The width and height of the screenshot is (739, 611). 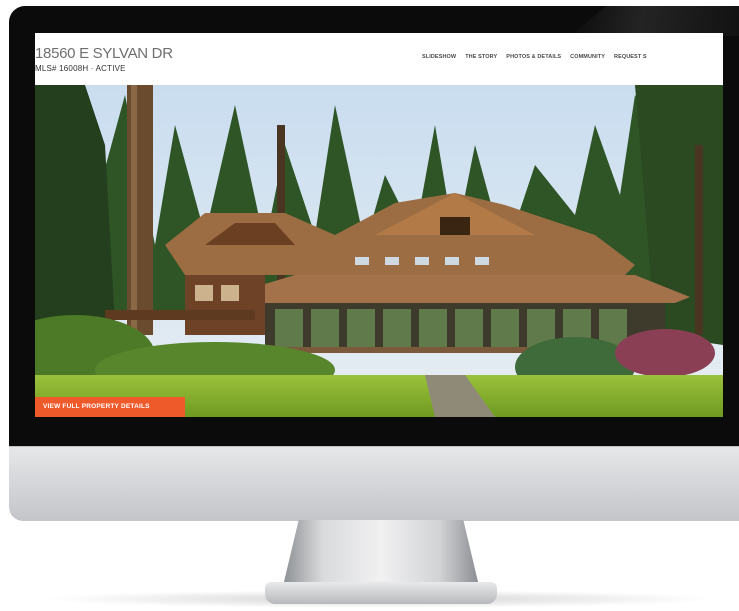 What do you see at coordinates (587, 57) in the screenshot?
I see `nav-community: COMMUNITY` at bounding box center [587, 57].